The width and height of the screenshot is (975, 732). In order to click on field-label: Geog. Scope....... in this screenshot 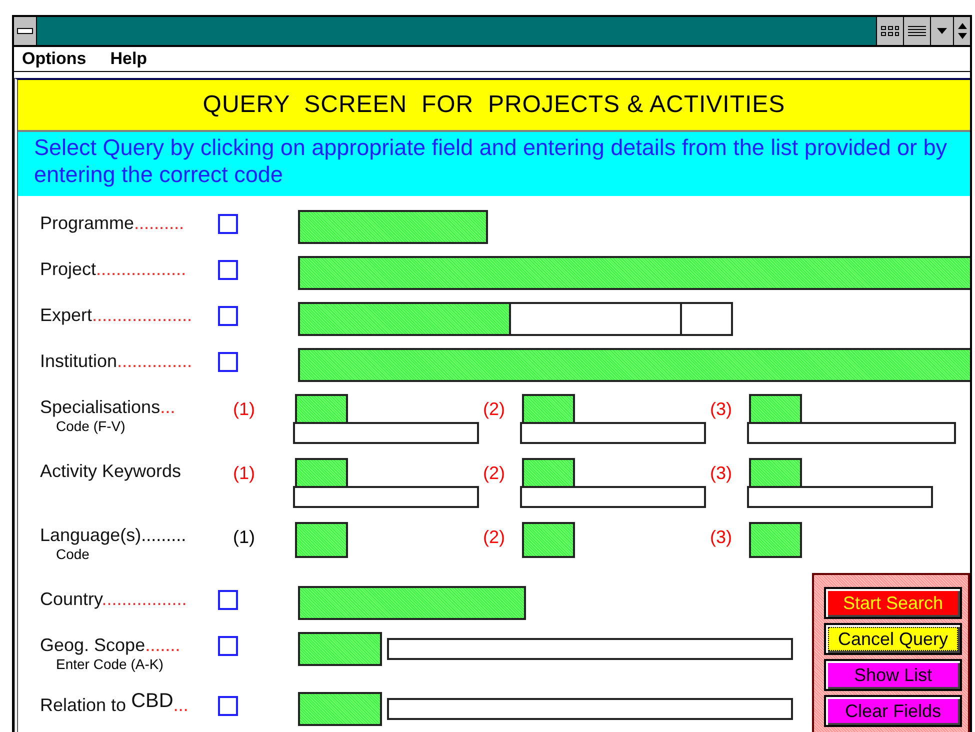, I will do `click(111, 645)`.